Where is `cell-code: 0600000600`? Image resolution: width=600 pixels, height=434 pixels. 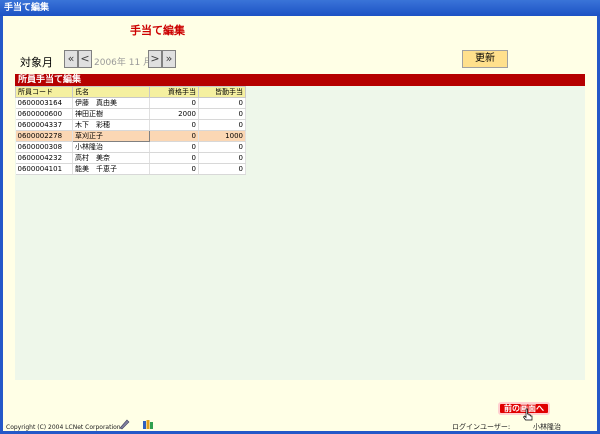 cell-code: 0600000600 is located at coordinates (44, 114).